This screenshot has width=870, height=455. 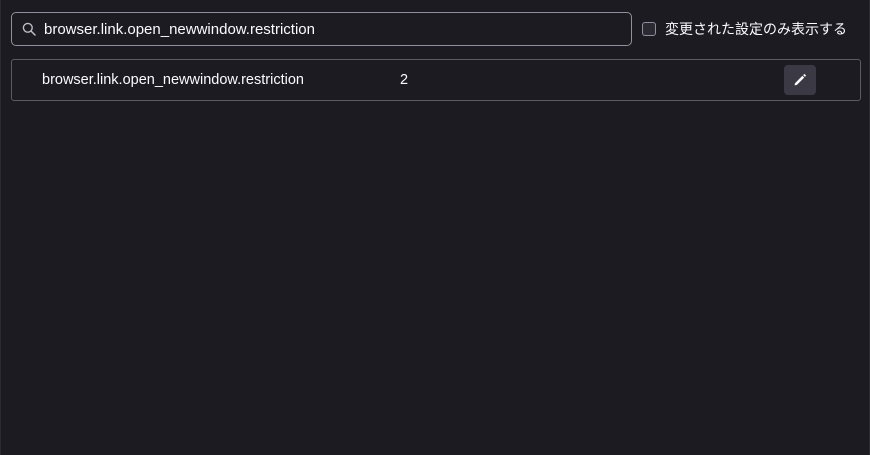 I want to click on modified-only-filter: 変更された設定のみ表示する, so click(x=744, y=29).